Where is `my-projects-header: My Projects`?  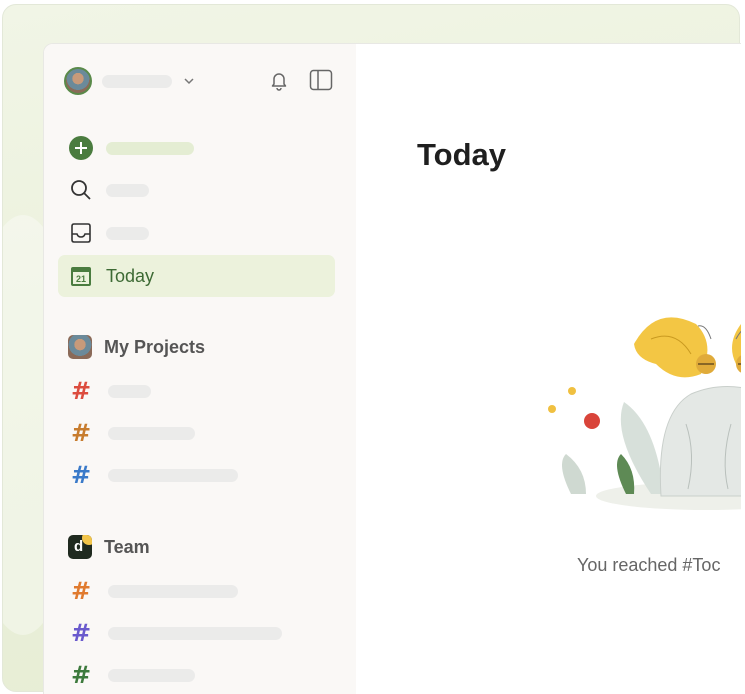 my-projects-header: My Projects is located at coordinates (136, 347).